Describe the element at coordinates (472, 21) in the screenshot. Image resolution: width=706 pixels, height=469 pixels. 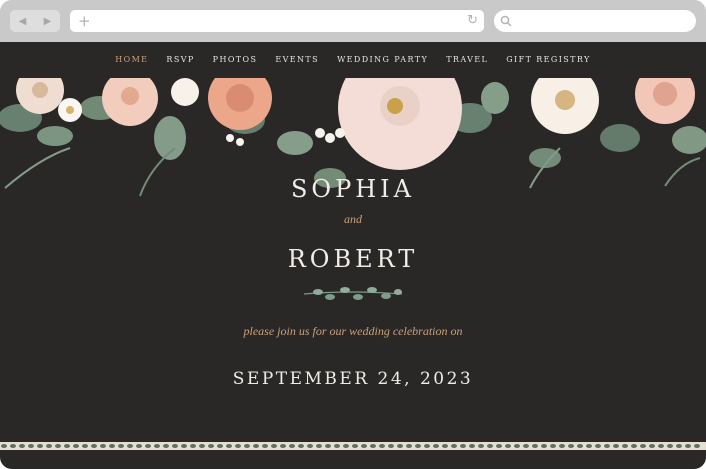
I see `reload-icon: ↻` at that location.